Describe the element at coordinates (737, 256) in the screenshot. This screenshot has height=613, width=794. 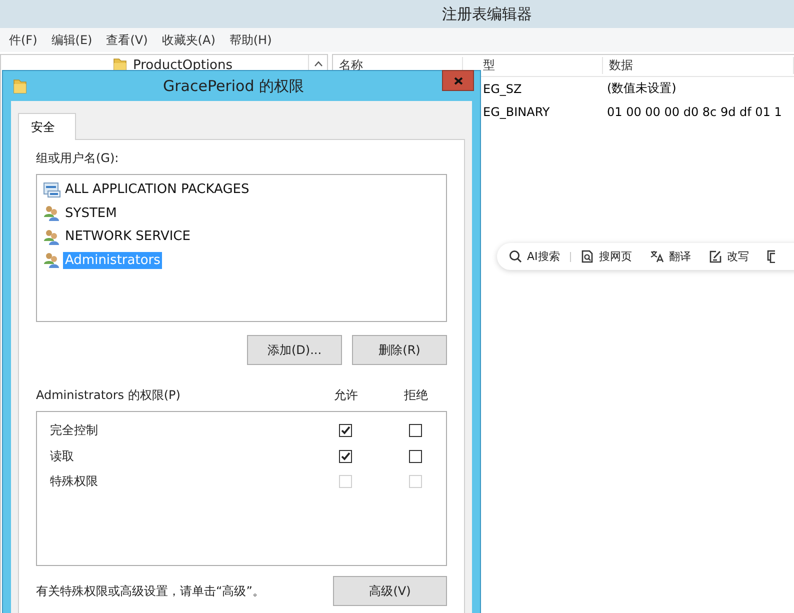
I see `toolbar-button: 改写` at that location.